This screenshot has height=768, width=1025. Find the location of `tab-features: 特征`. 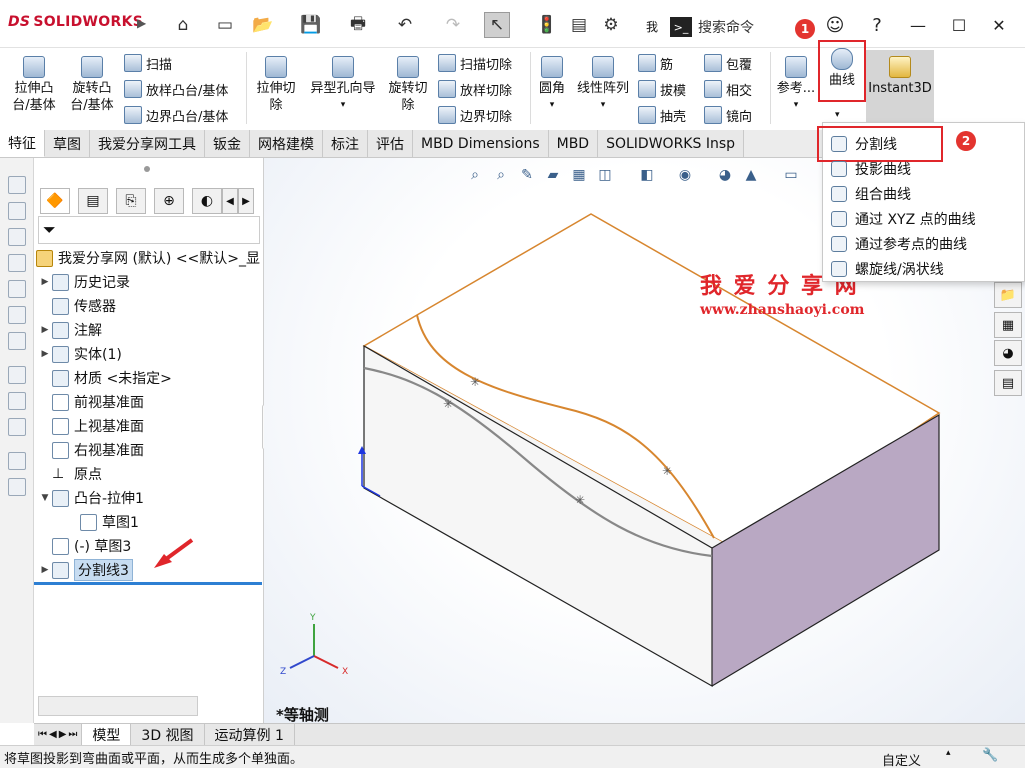

tab-features: 特征 is located at coordinates (22, 143).